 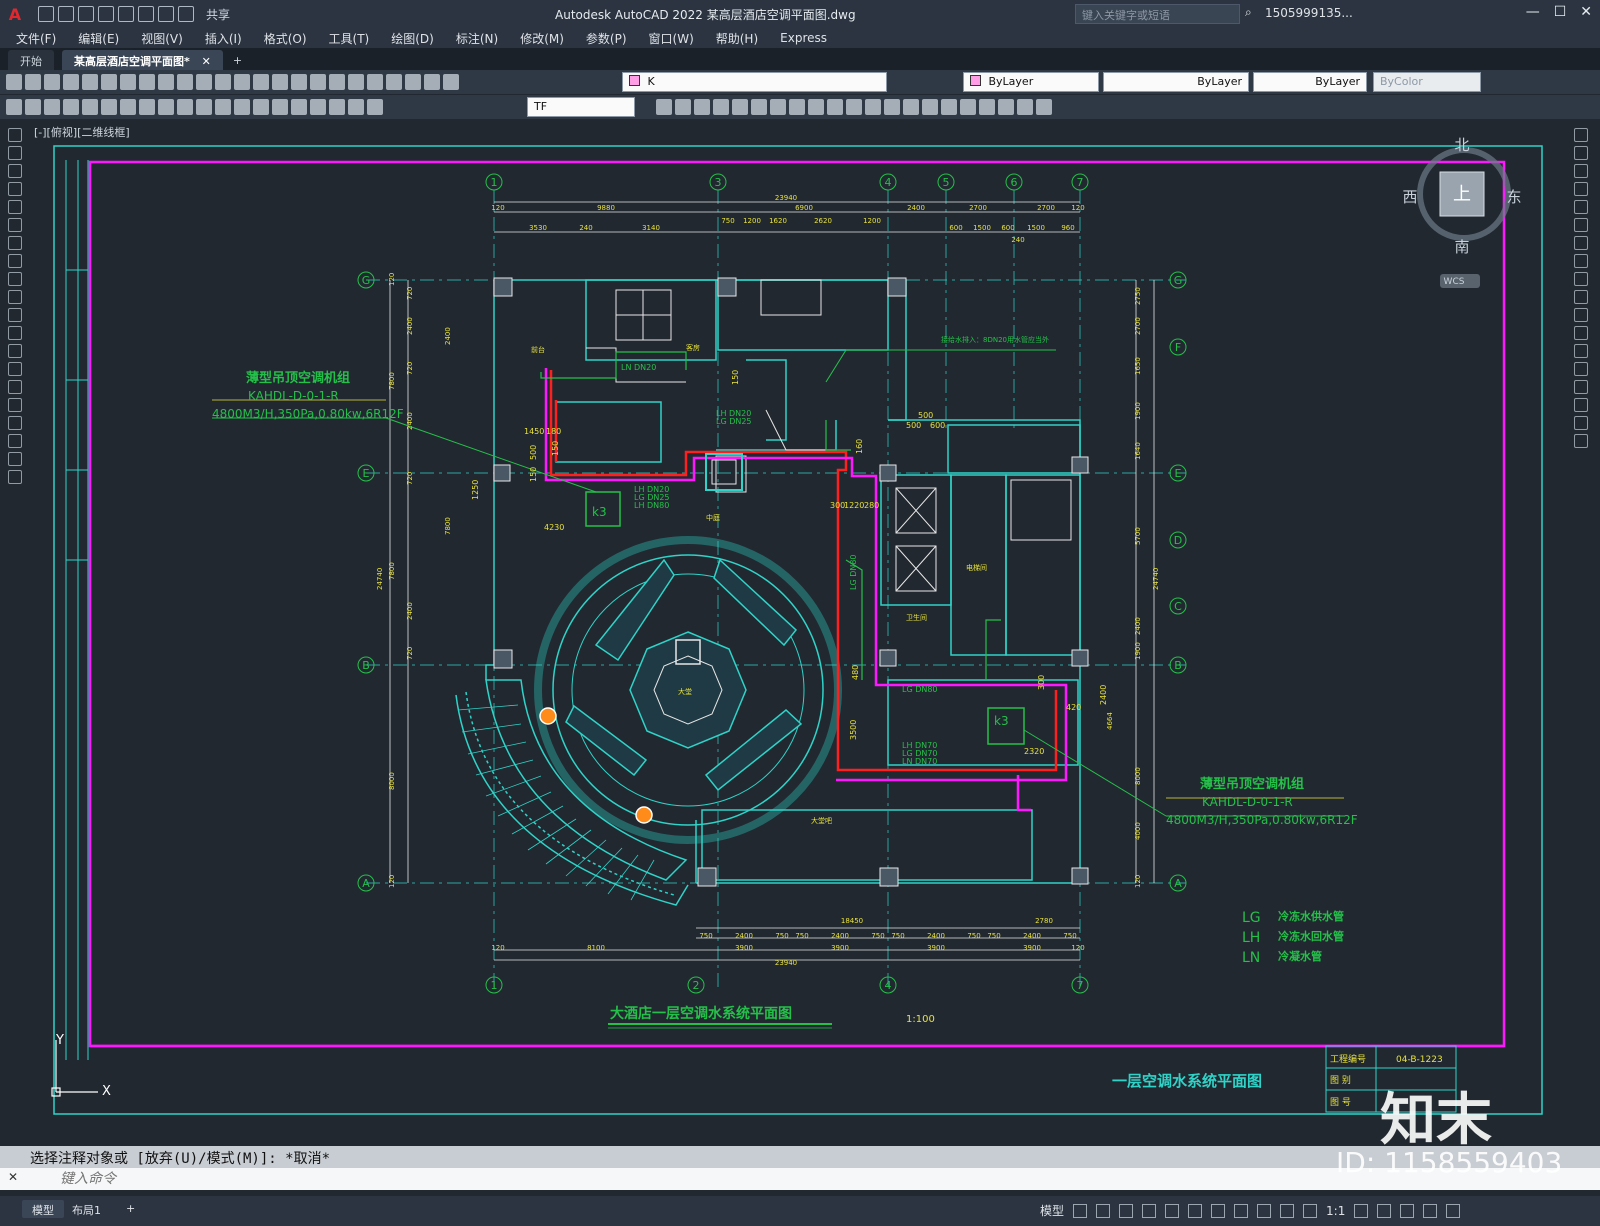 I want to click on join-icon, so click(x=892, y=107).